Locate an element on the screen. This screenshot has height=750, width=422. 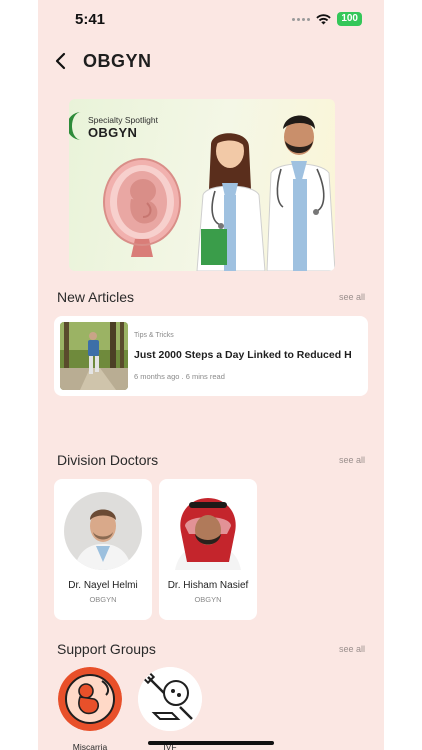
section-title: Support Groups is located at coordinates (106, 649).